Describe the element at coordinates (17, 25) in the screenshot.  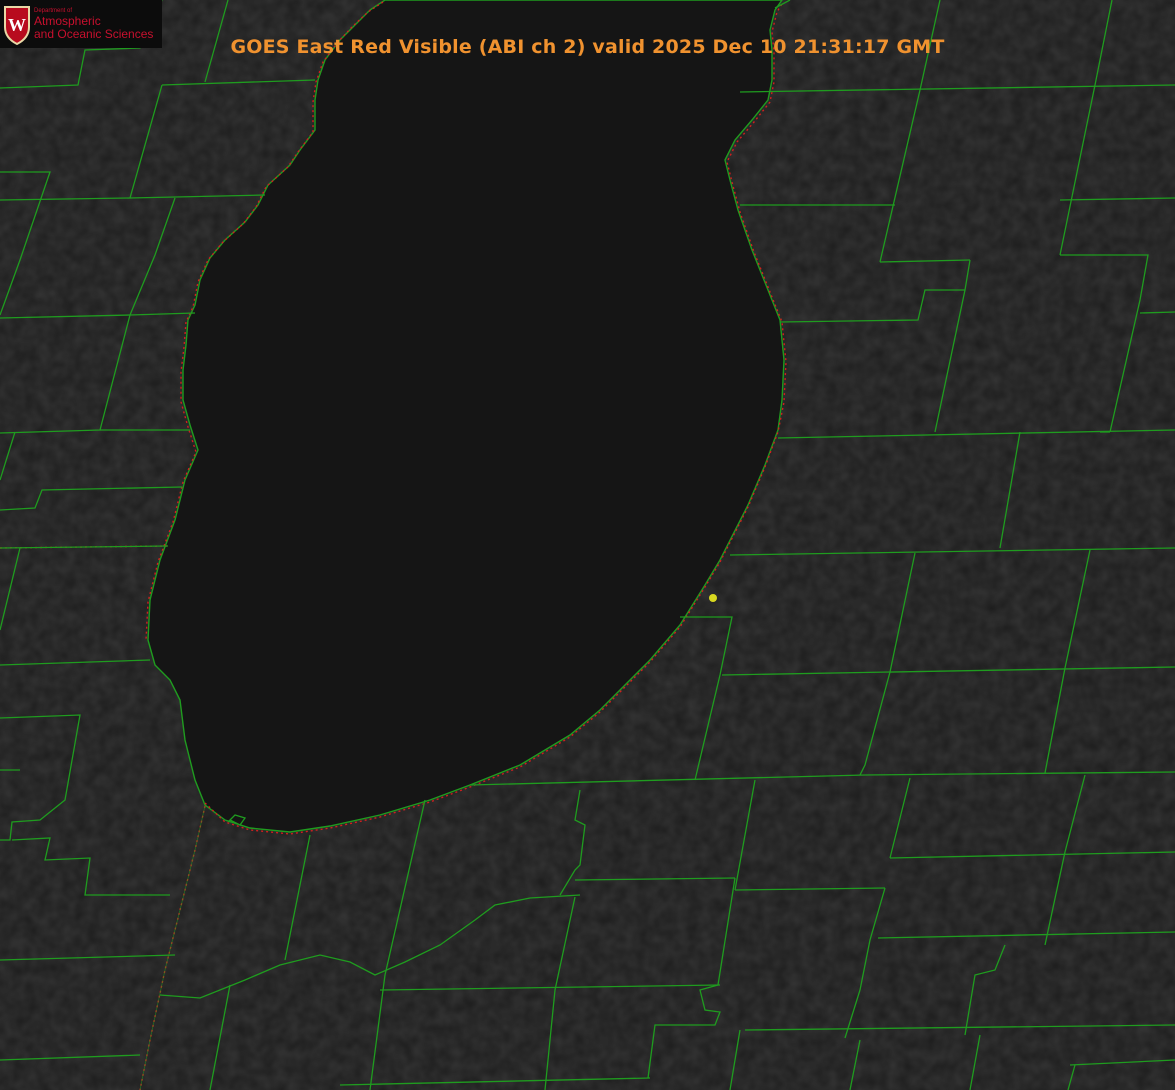
I see `svg-text: W` at that location.